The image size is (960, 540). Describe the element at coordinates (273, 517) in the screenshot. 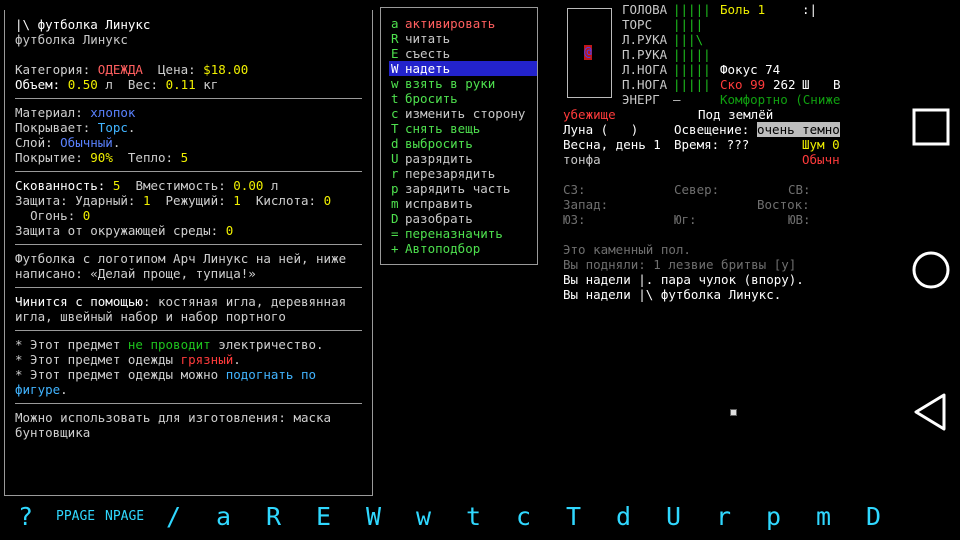

I see `shortcut-key: R` at that location.